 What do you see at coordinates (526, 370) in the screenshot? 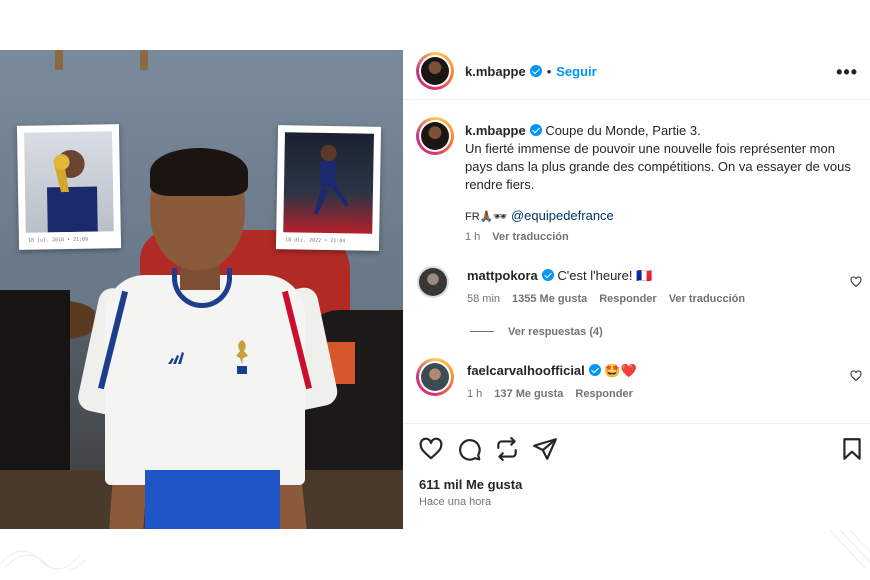
I see `comment-author: faelcarvalhoofficial` at bounding box center [526, 370].